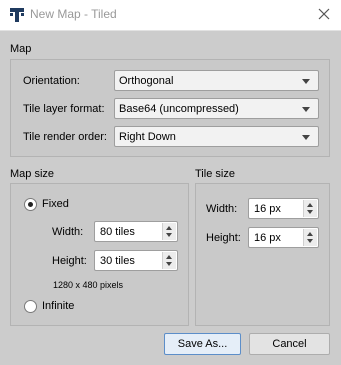  Describe the element at coordinates (88, 285) in the screenshot. I see `pixel-size-text: 1280 x 480 pixels` at that location.